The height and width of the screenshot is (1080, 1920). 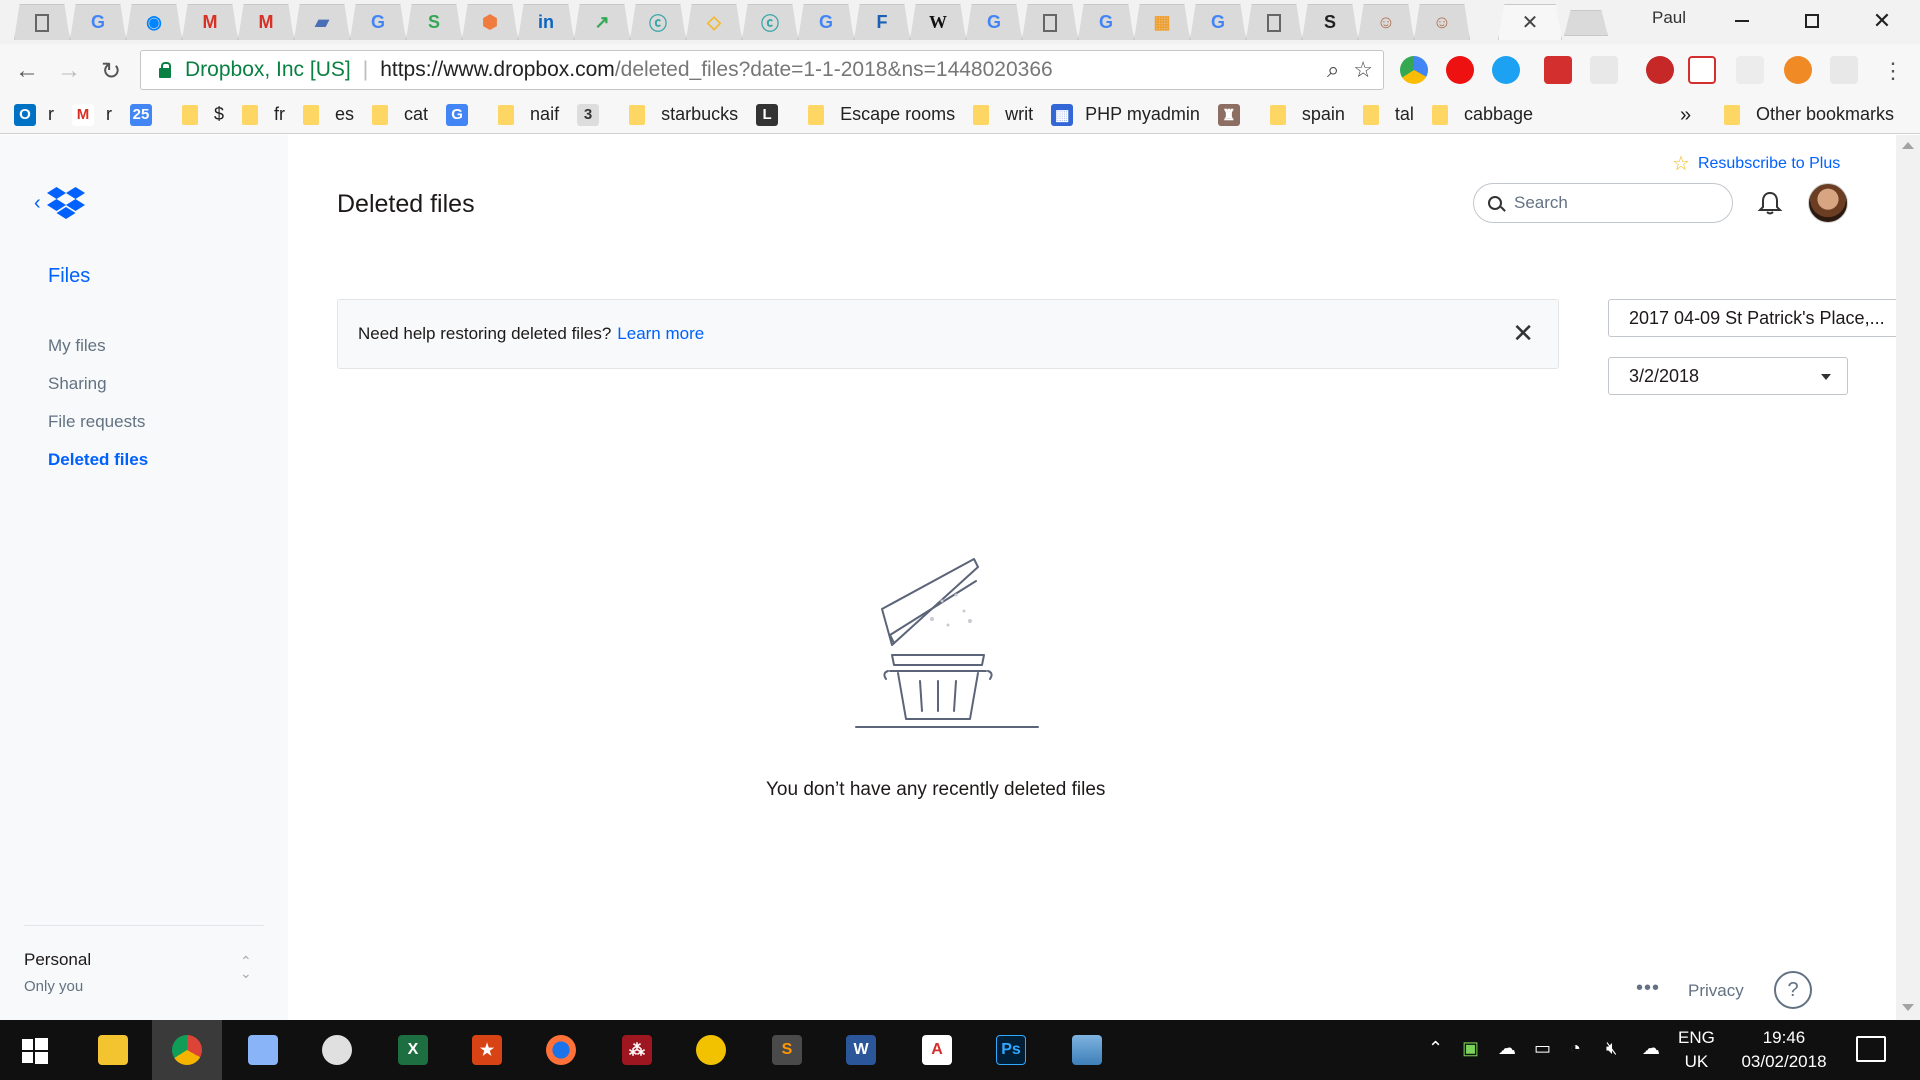 I want to click on search-box, so click(x=1603, y=203).